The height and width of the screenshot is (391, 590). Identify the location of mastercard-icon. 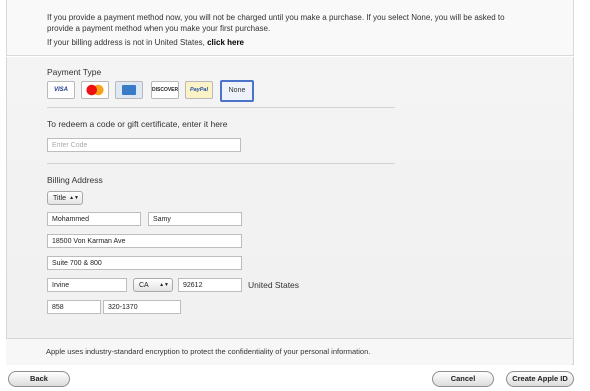
(95, 90).